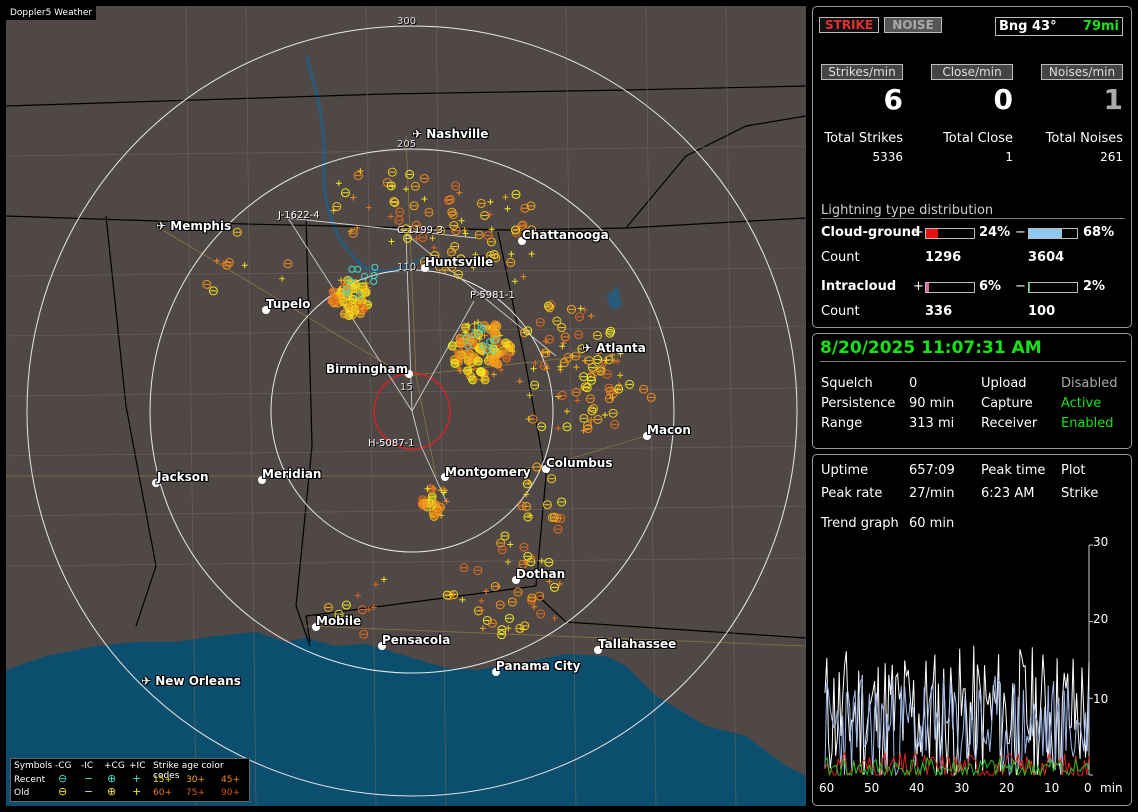 The width and height of the screenshot is (1138, 812). Describe the element at coordinates (917, 788) in the screenshot. I see `x-tick: 40` at that location.